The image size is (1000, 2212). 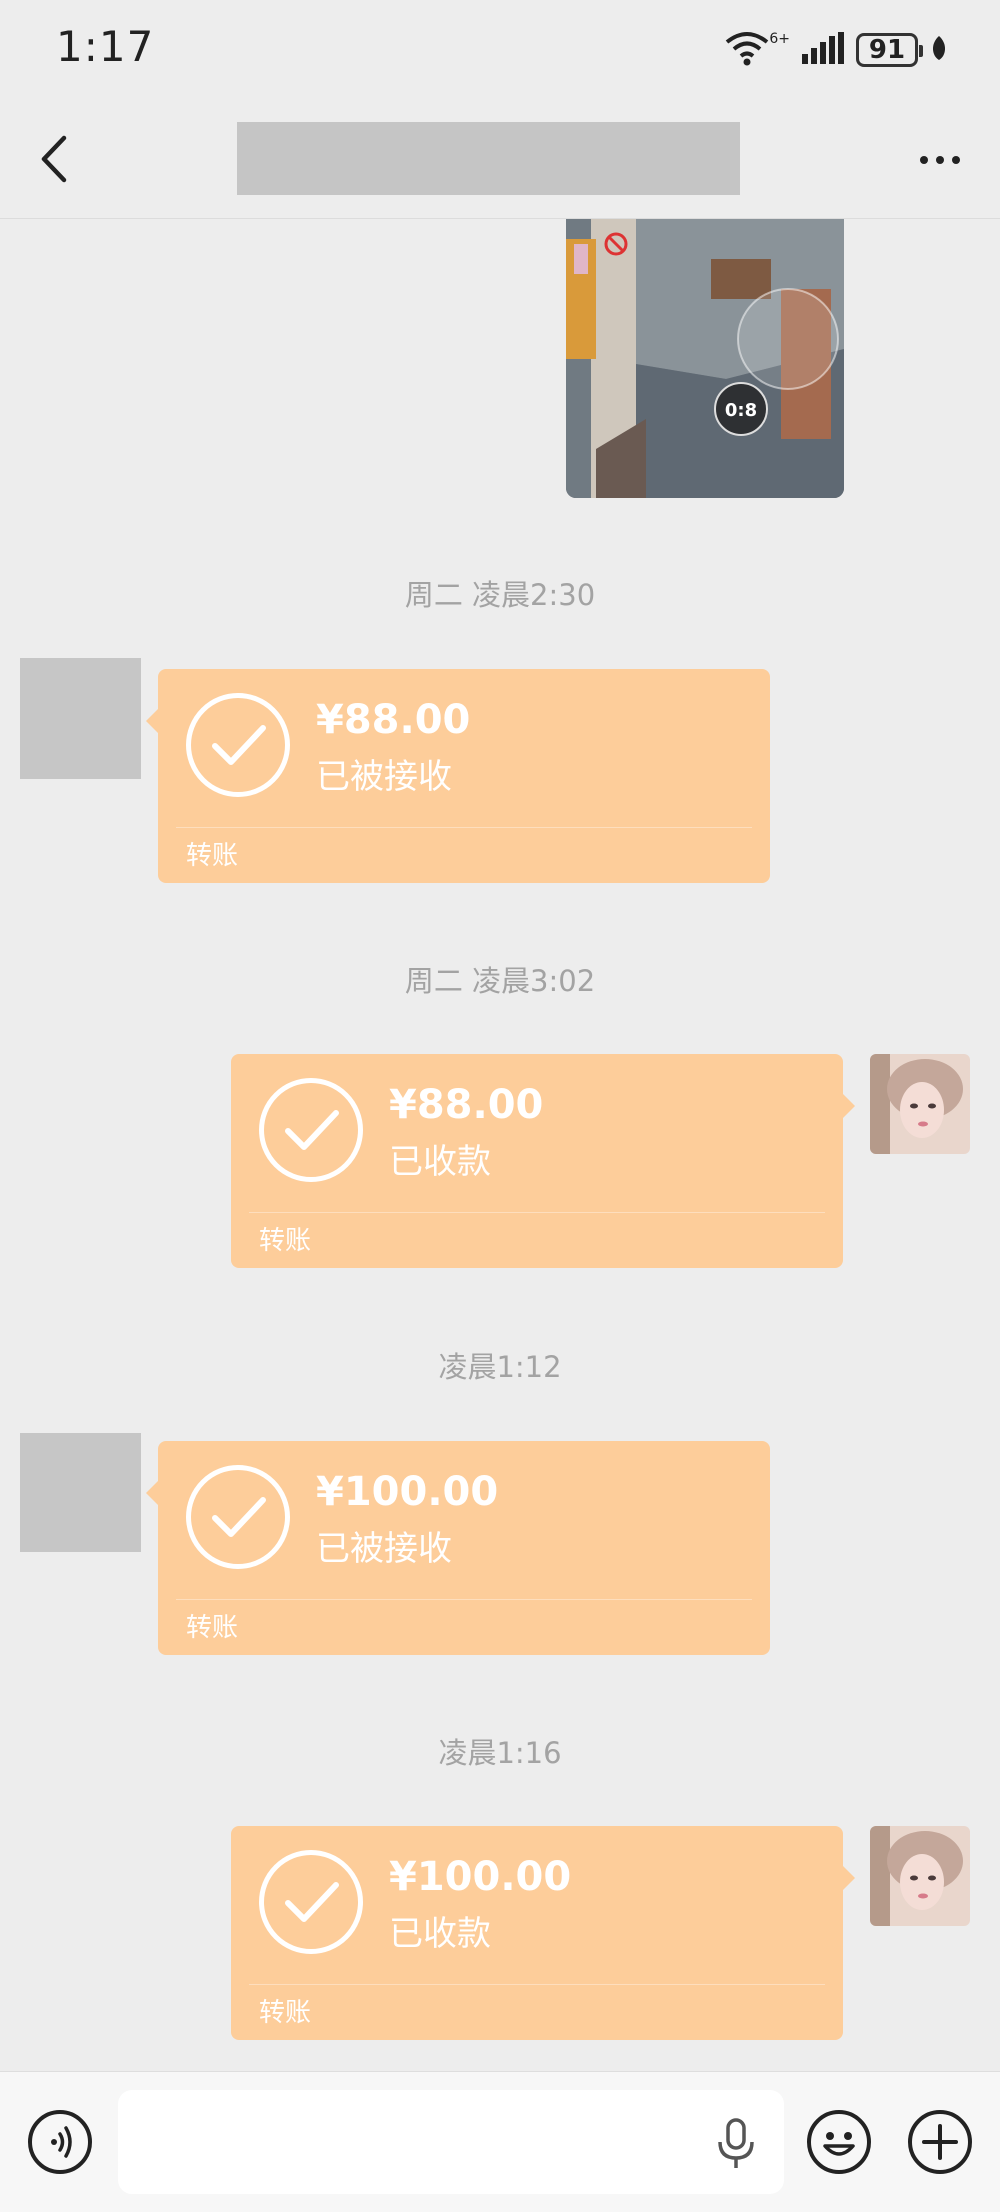 What do you see at coordinates (54, 159) in the screenshot?
I see `back-icon` at bounding box center [54, 159].